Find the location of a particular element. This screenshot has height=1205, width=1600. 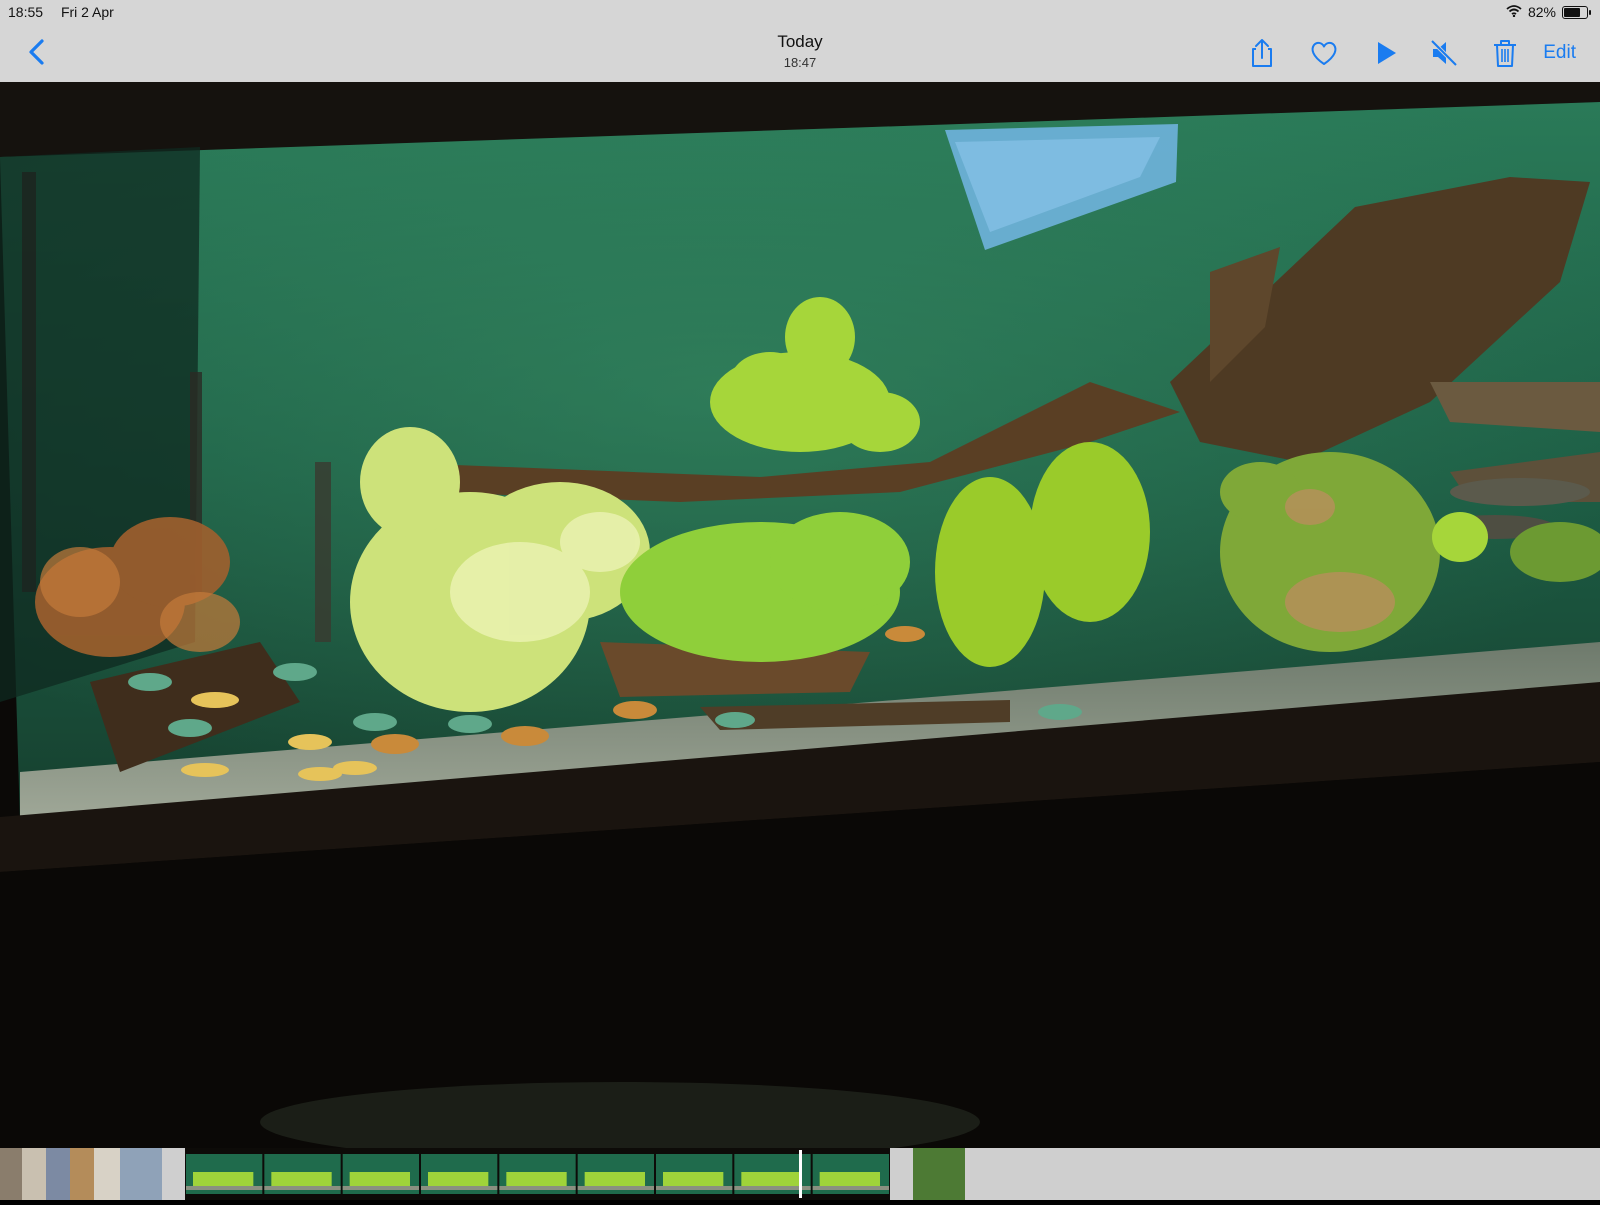

status-right: 82% is located at coordinates (1548, 12).